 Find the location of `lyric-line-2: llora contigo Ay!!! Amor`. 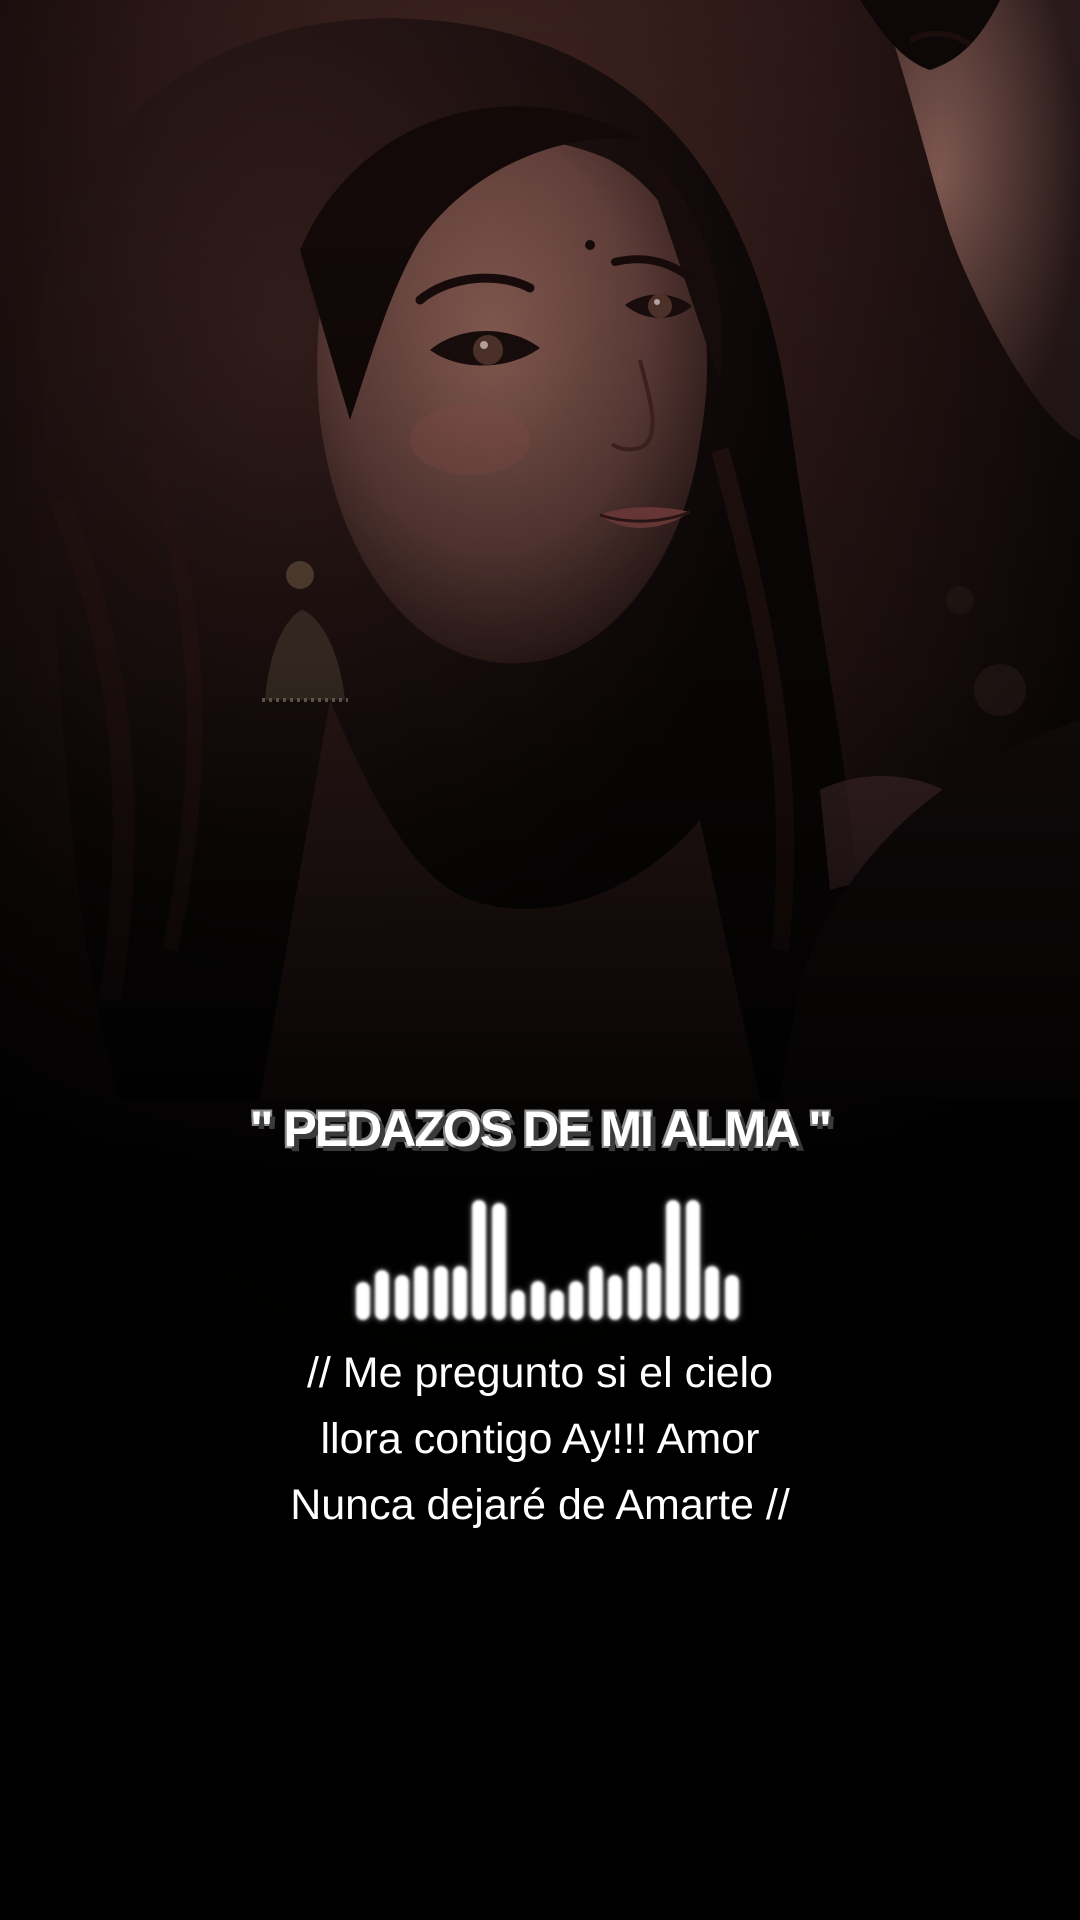

lyric-line-2: llora contigo Ay!!! Amor is located at coordinates (540, 1439).